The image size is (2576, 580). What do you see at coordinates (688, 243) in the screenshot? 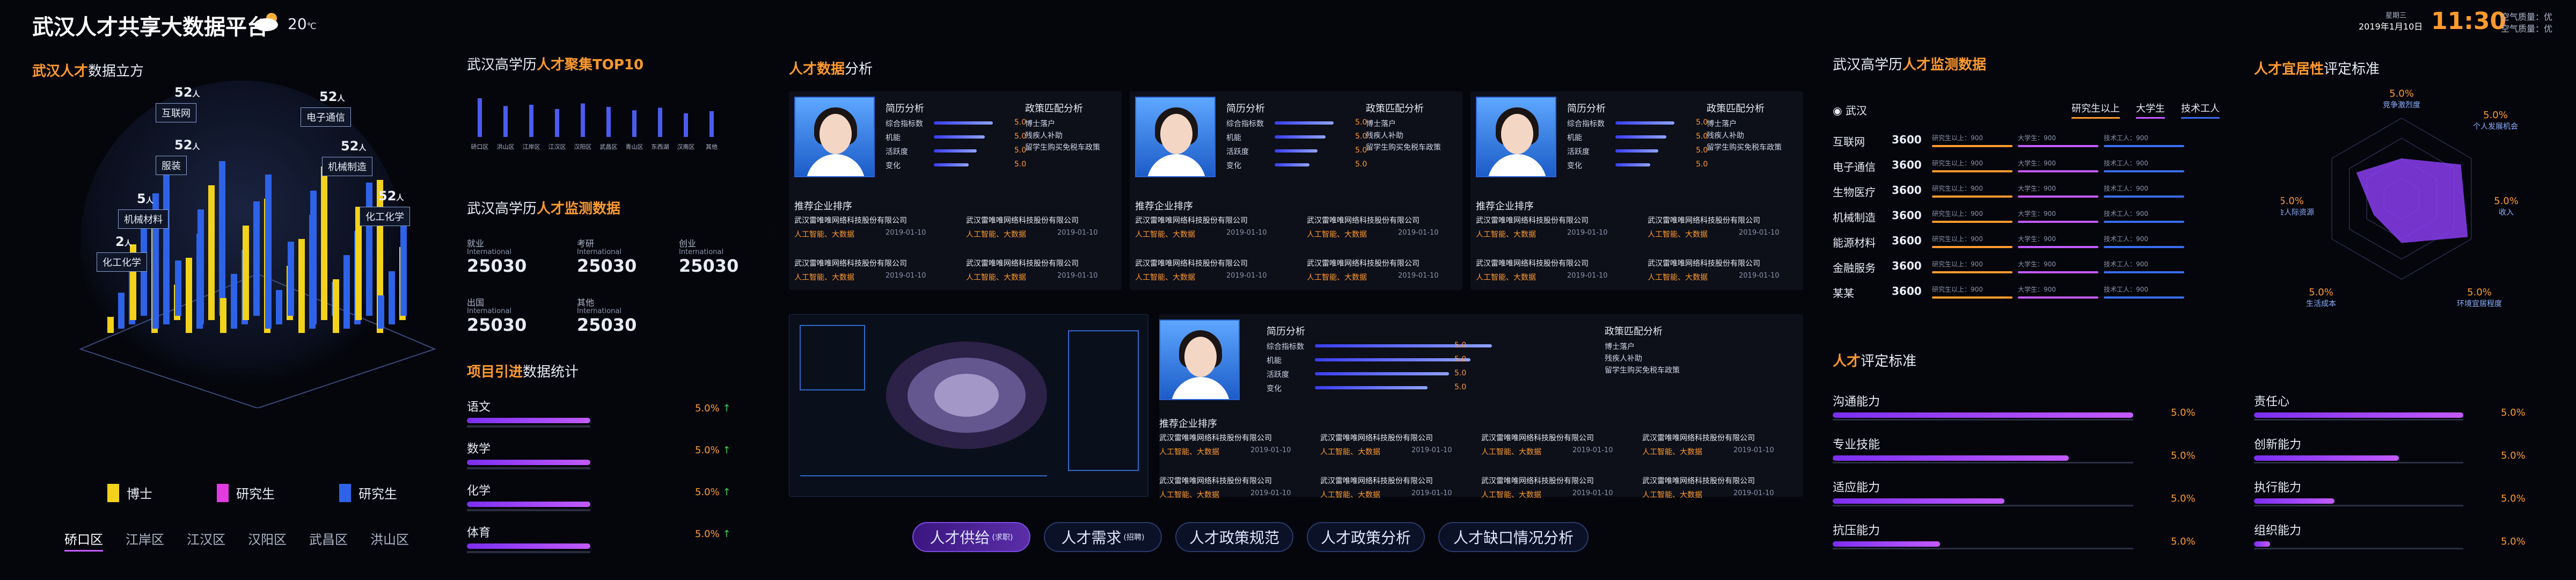
I see `monitor-label: 创业` at bounding box center [688, 243].